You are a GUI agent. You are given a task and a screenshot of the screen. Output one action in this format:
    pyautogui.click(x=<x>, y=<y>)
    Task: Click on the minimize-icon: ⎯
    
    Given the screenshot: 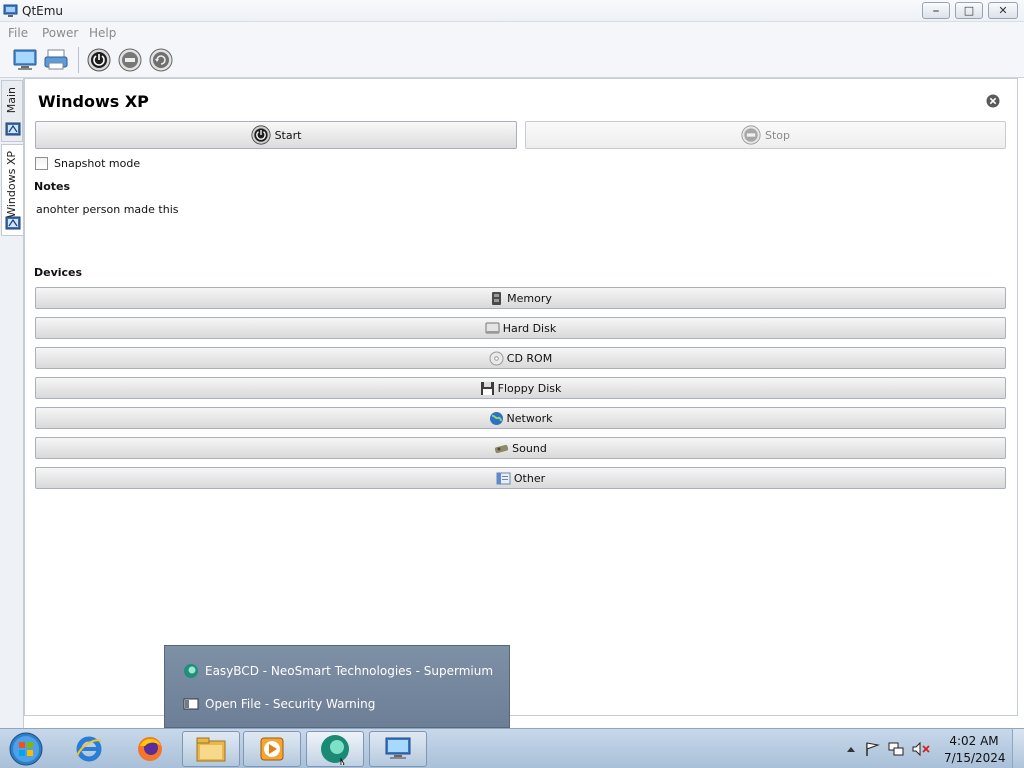 What is the action you would take?
    pyautogui.click(x=936, y=10)
    